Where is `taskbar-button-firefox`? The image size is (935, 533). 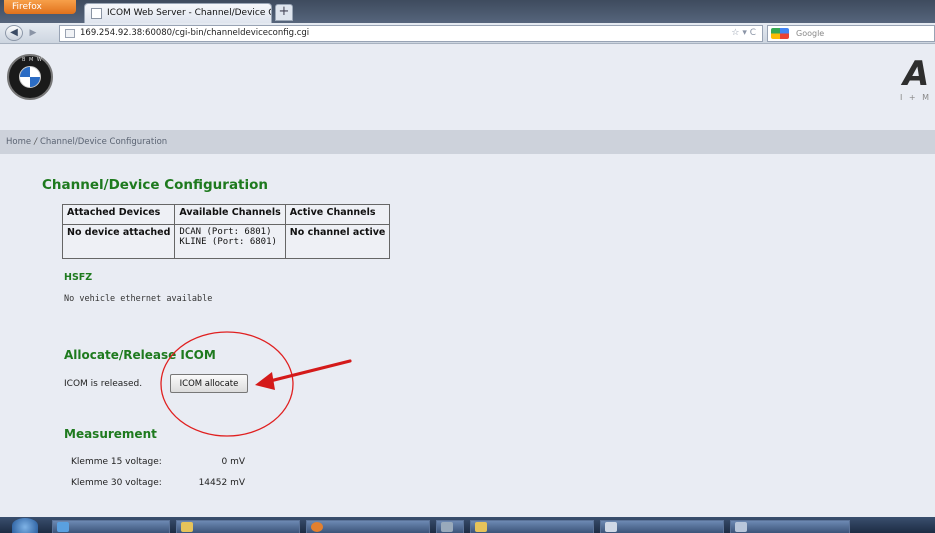
taskbar-button-firefox is located at coordinates (368, 526).